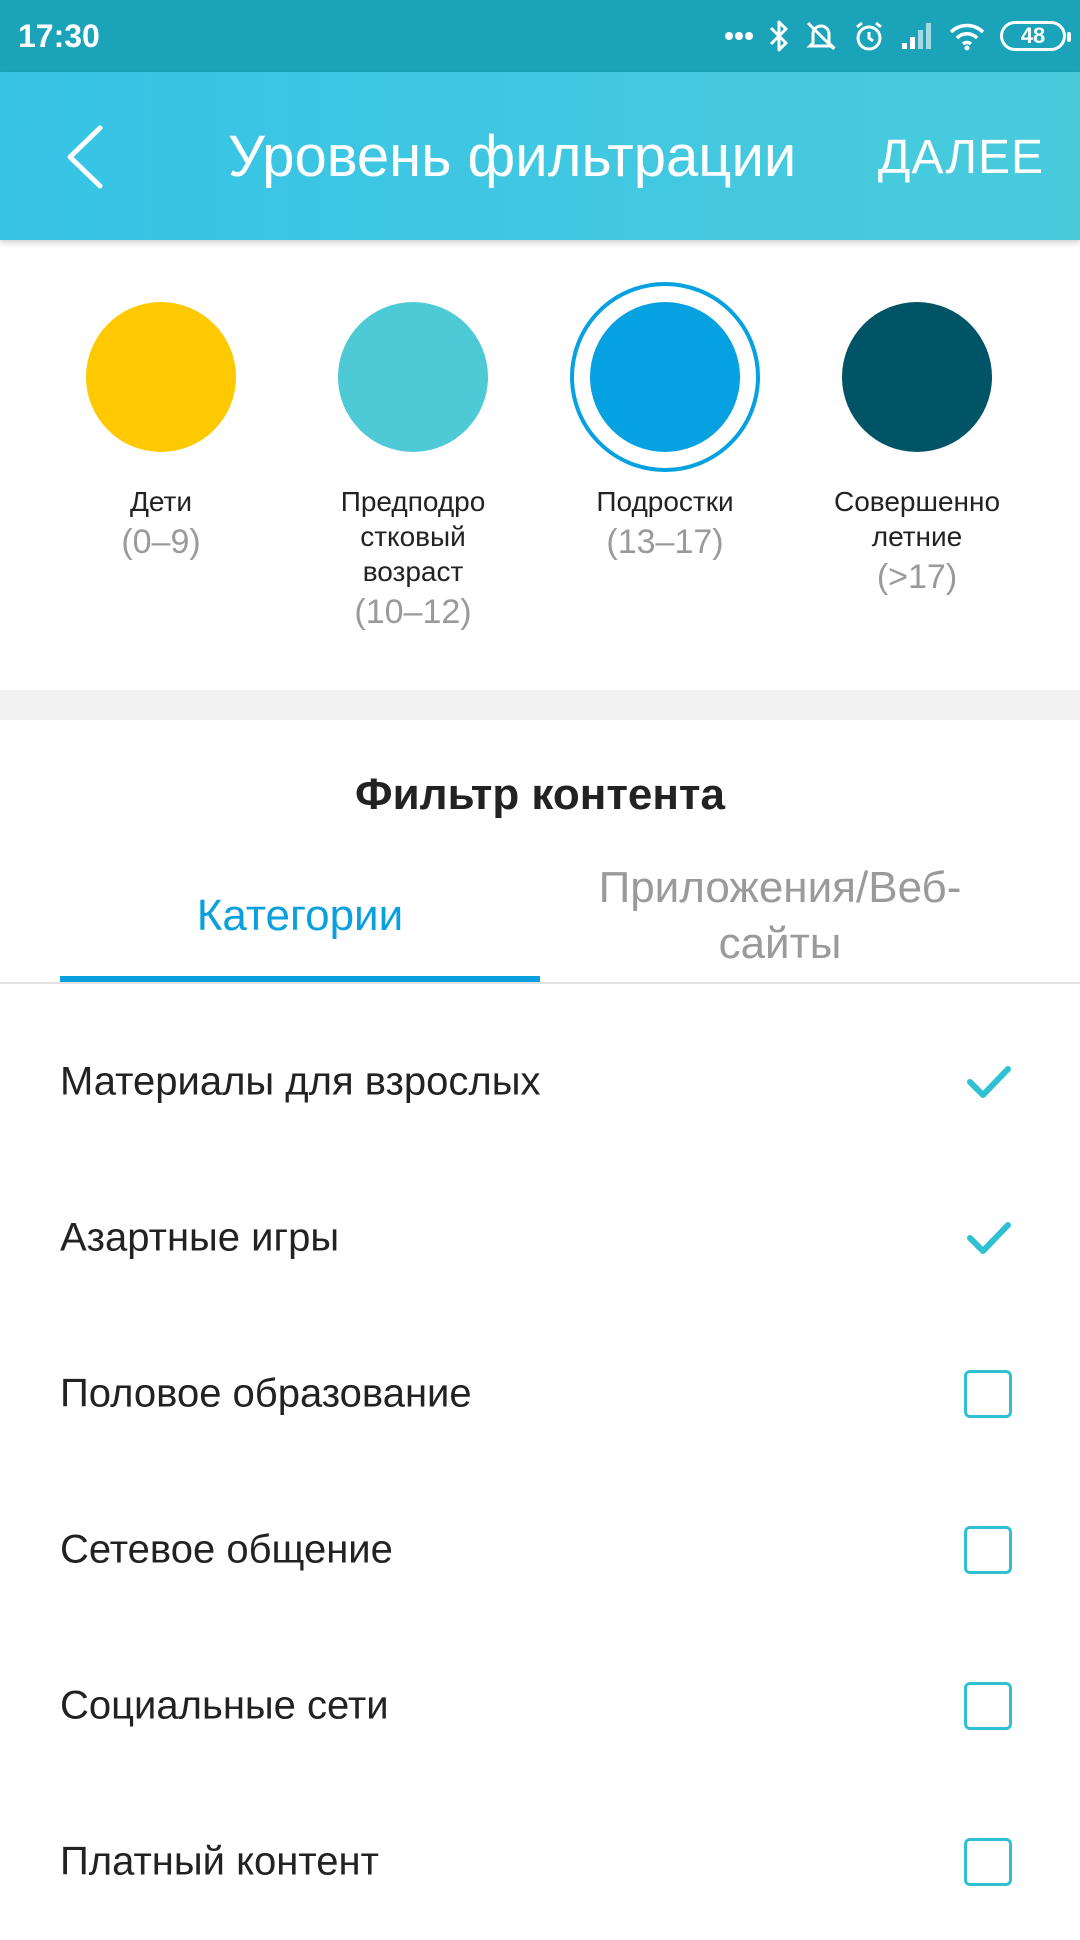 Image resolution: width=1080 pixels, height=1940 pixels. I want to click on alarm-icon, so click(869, 36).